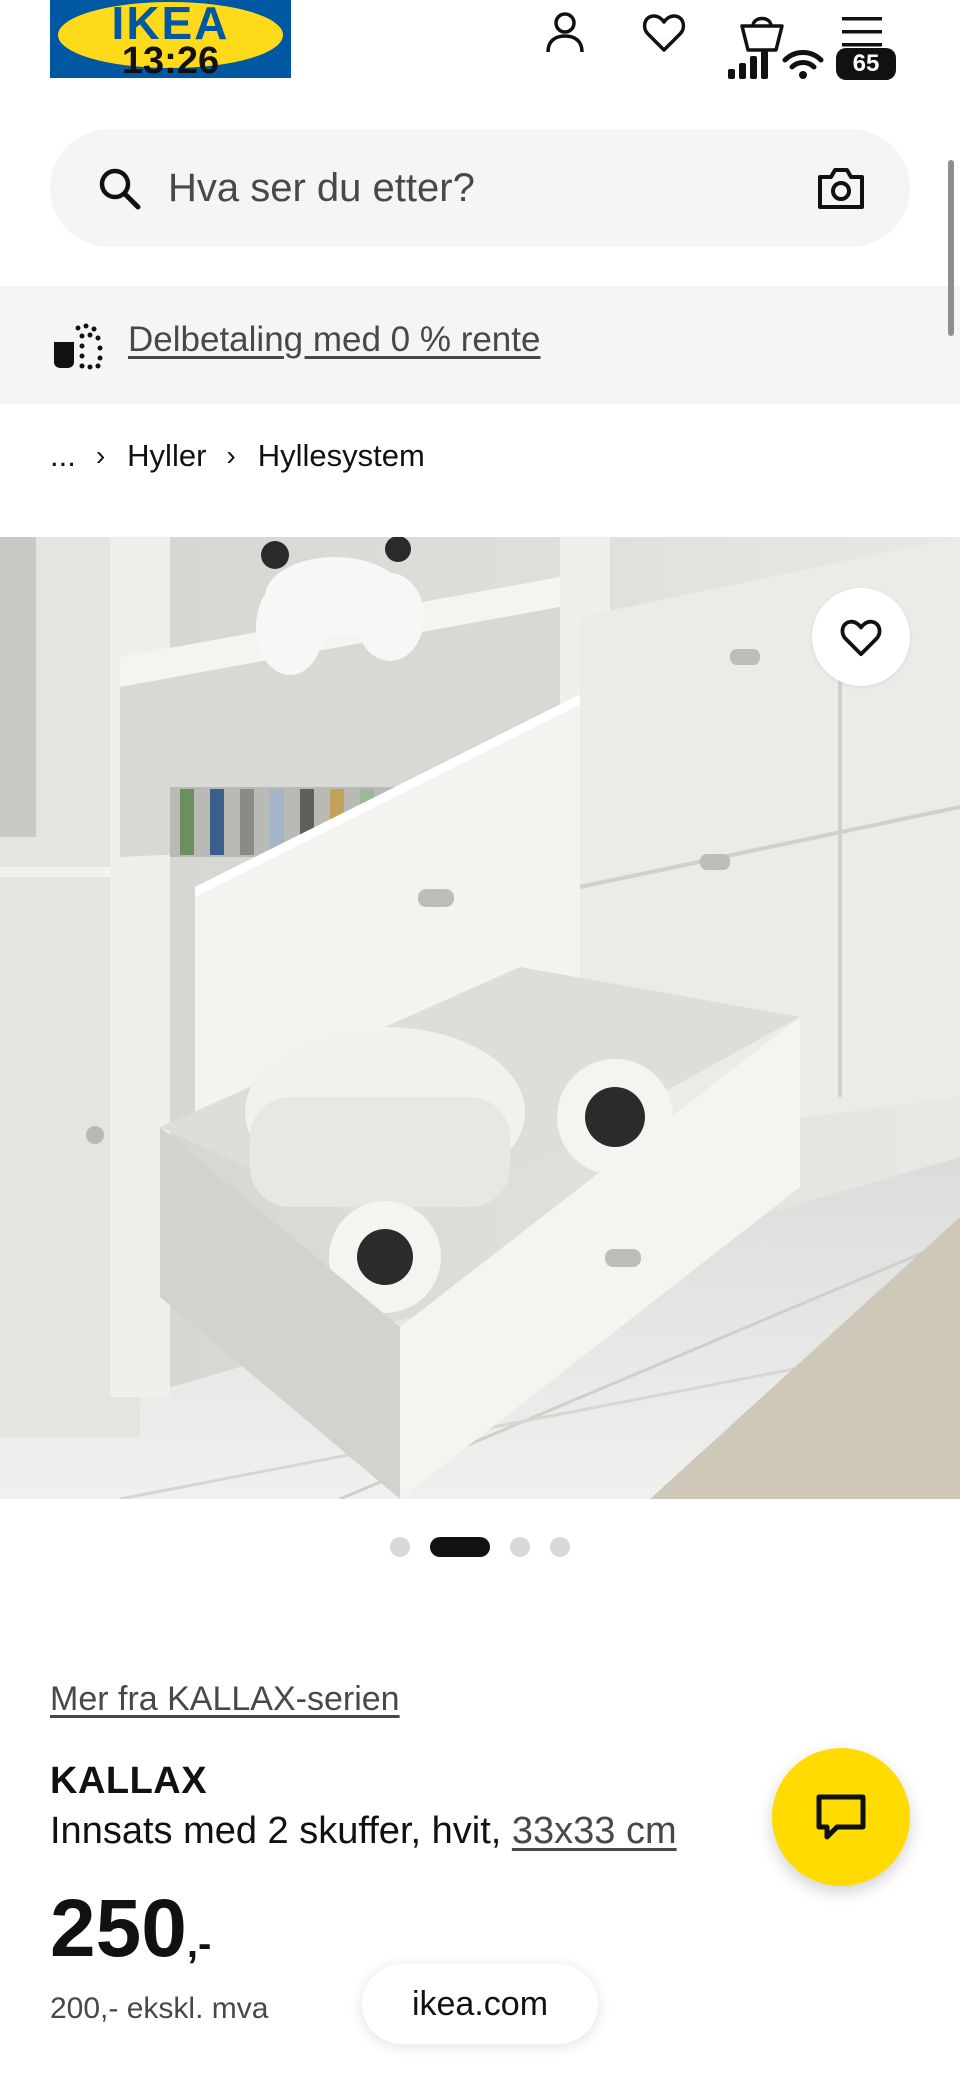 The height and width of the screenshot is (2078, 960). I want to click on installment-payment-icon, so click(78, 346).